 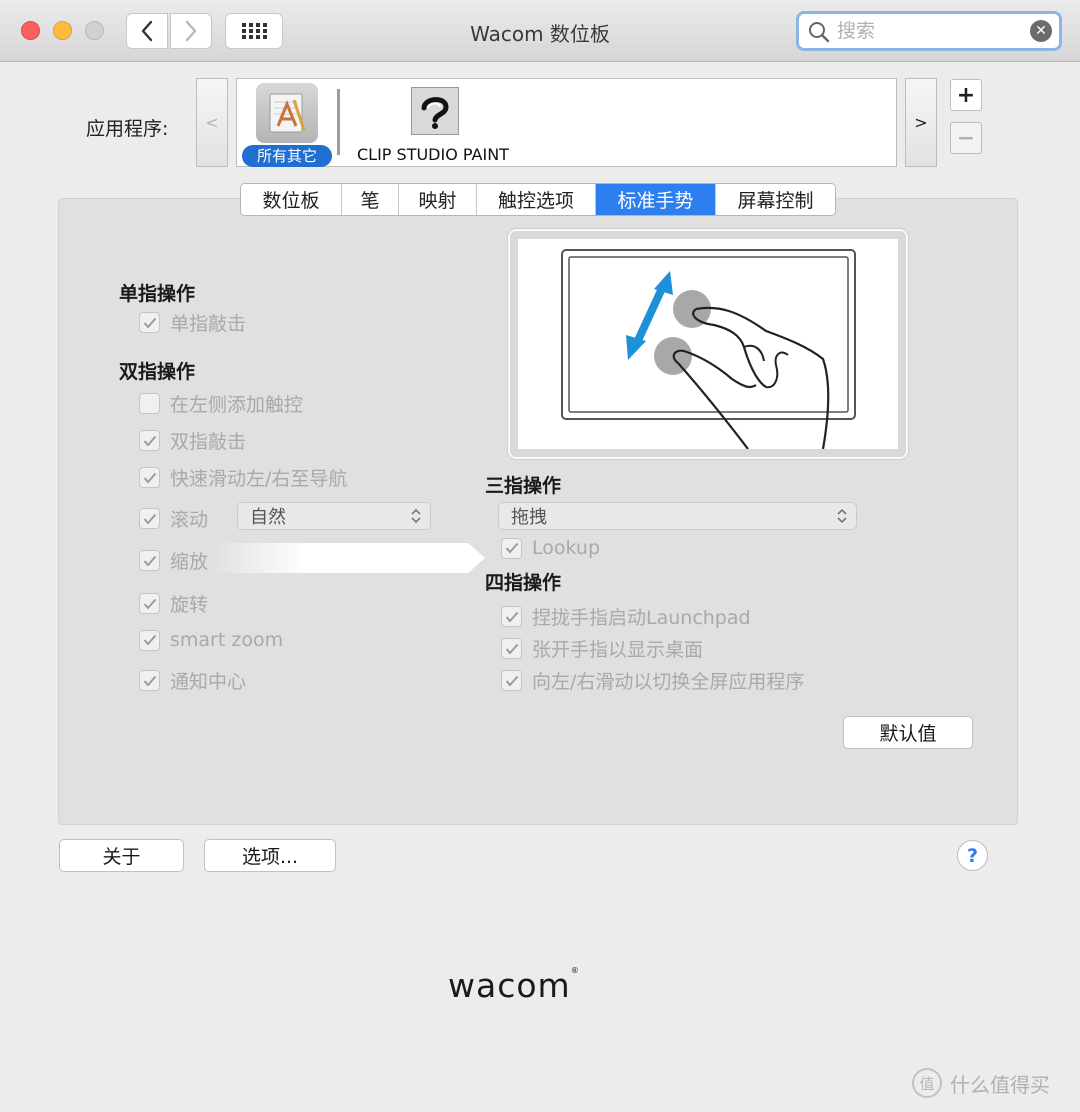 I want to click on help-button: ?, so click(x=972, y=855).